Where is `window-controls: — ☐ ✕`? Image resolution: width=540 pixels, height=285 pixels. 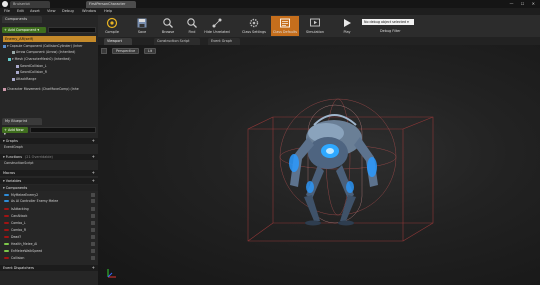
window-controls: — ☐ ✕ is located at coordinates (524, 3).